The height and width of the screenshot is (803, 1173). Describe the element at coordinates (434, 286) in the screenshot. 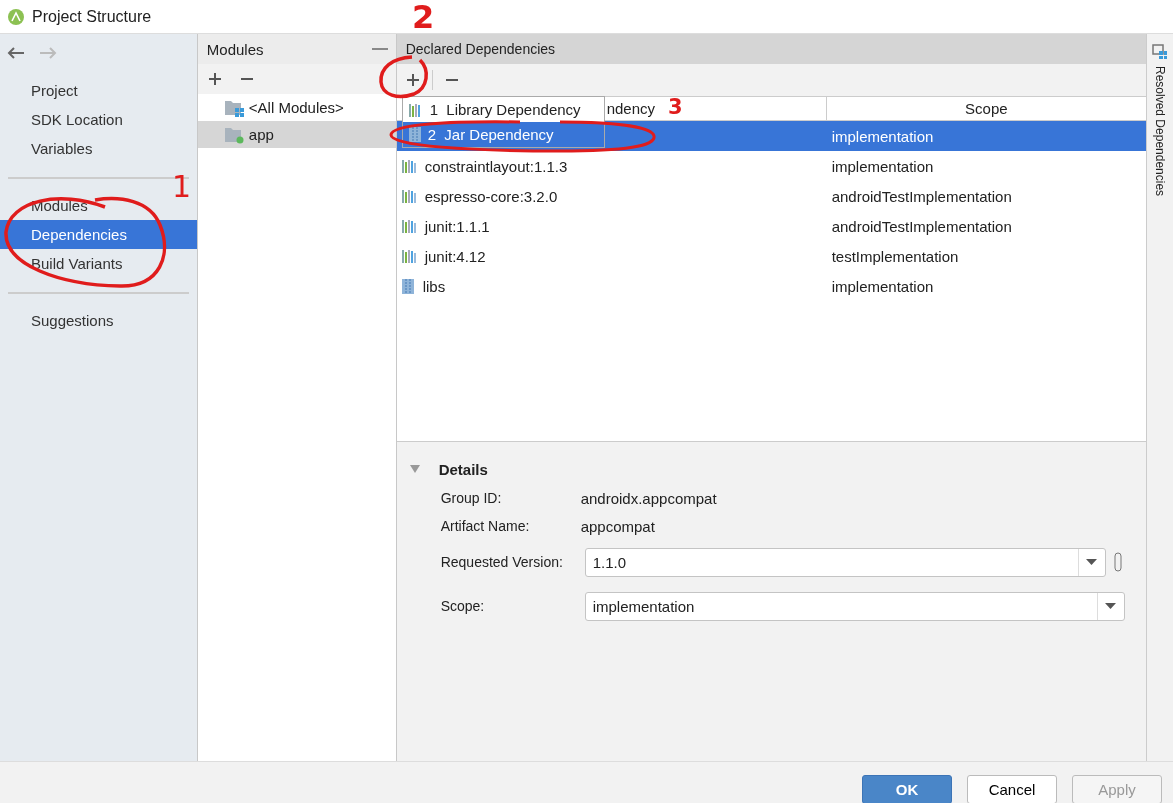

I see `dependency-name: libs` at that location.